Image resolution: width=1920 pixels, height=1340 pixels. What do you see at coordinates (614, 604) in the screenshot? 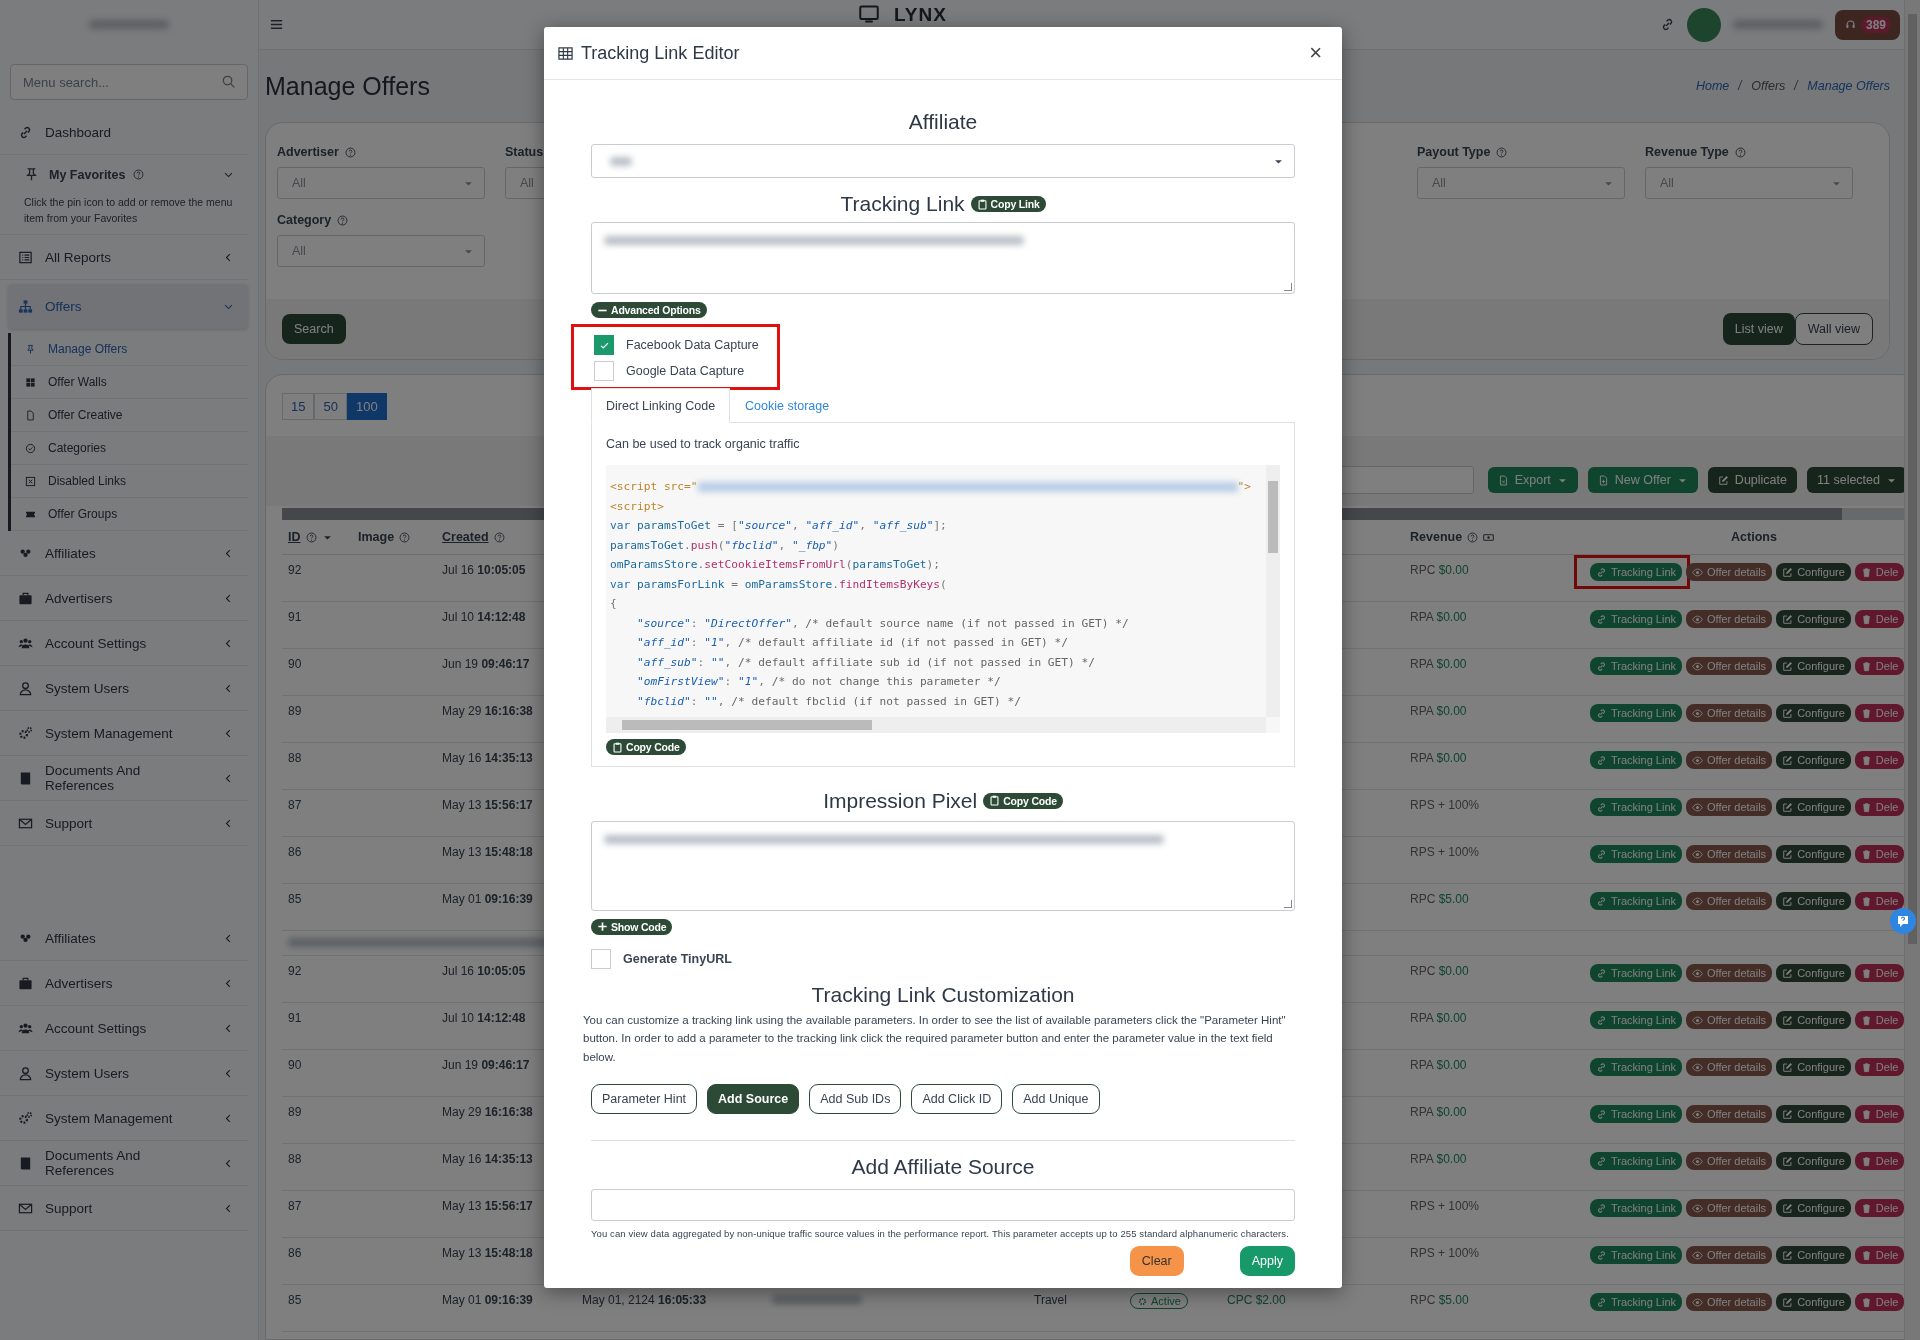
I see `code-line: {` at bounding box center [614, 604].